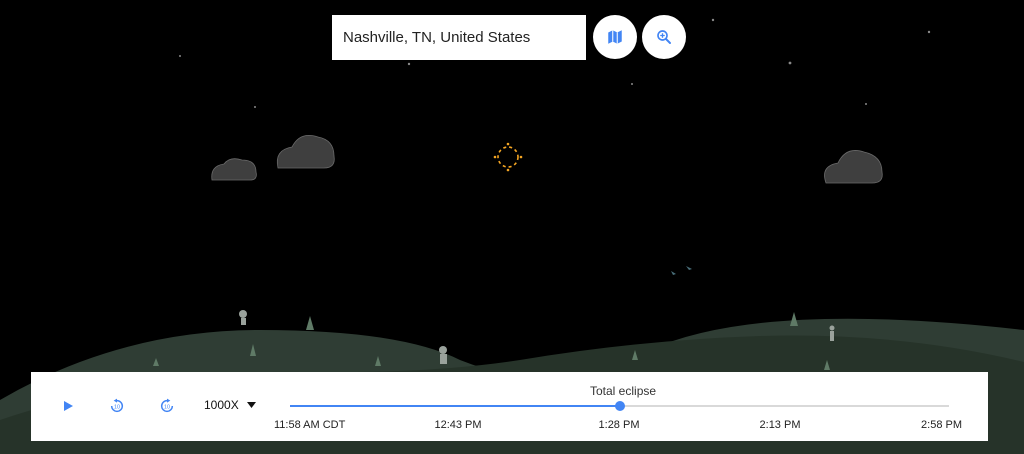 Image resolution: width=1024 pixels, height=454 pixels. I want to click on location-search-input: Nashville, TN, United States, so click(459, 37).